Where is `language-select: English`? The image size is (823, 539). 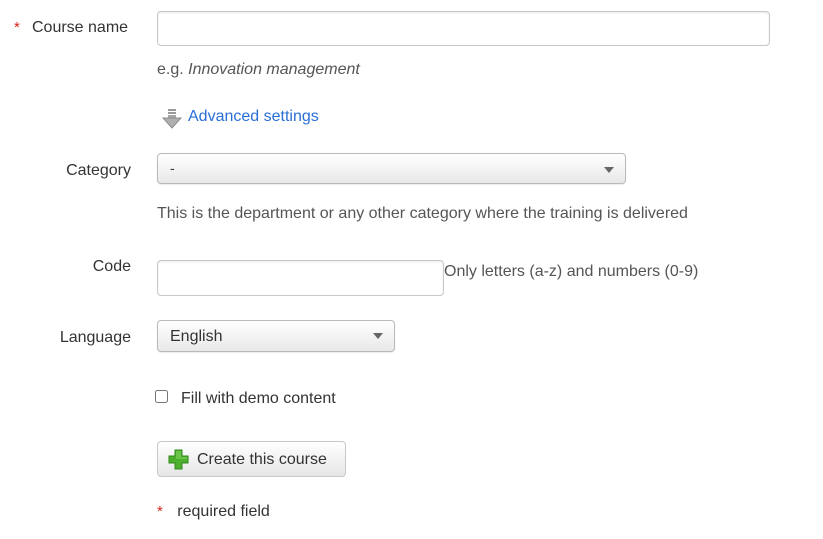 language-select: English is located at coordinates (276, 336).